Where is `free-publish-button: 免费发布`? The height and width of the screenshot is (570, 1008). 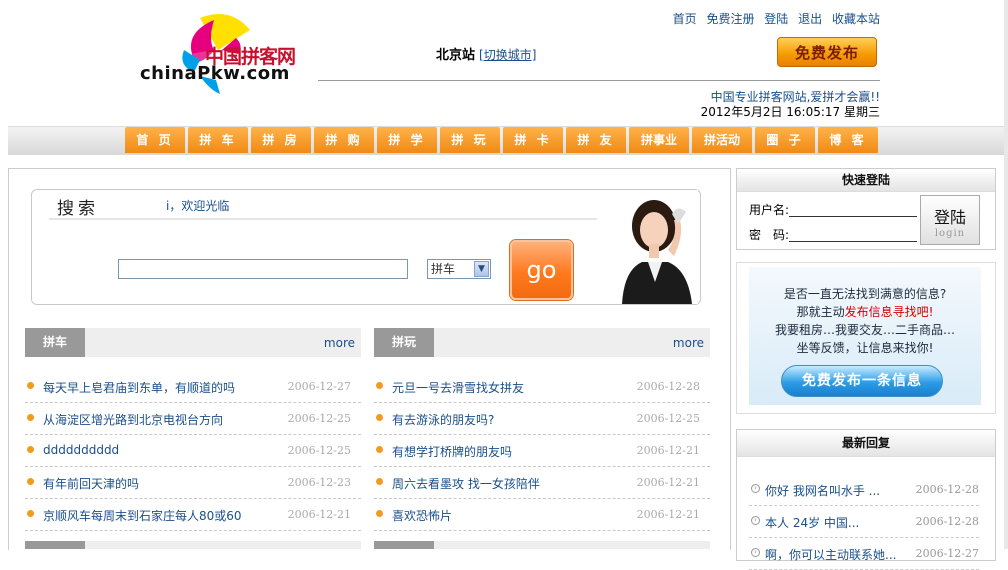 free-publish-button: 免费发布 is located at coordinates (827, 52).